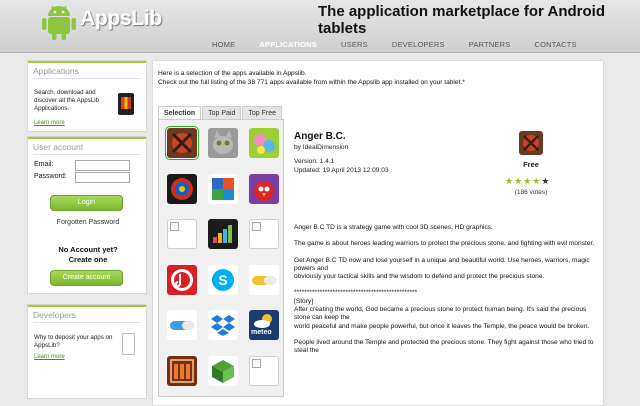 The image size is (640, 406). Describe the element at coordinates (223, 44) in the screenshot. I see `nav-home: HOME` at that location.